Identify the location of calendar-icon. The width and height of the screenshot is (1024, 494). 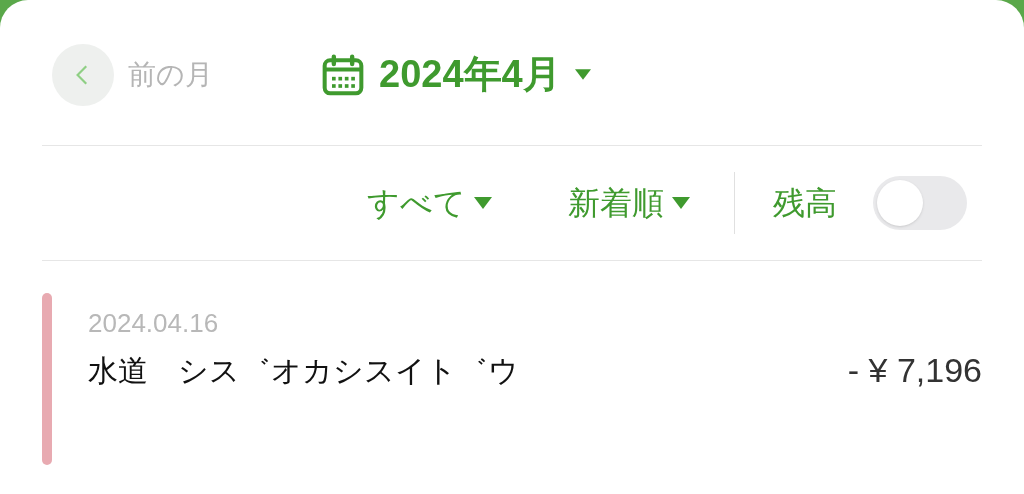
(343, 74).